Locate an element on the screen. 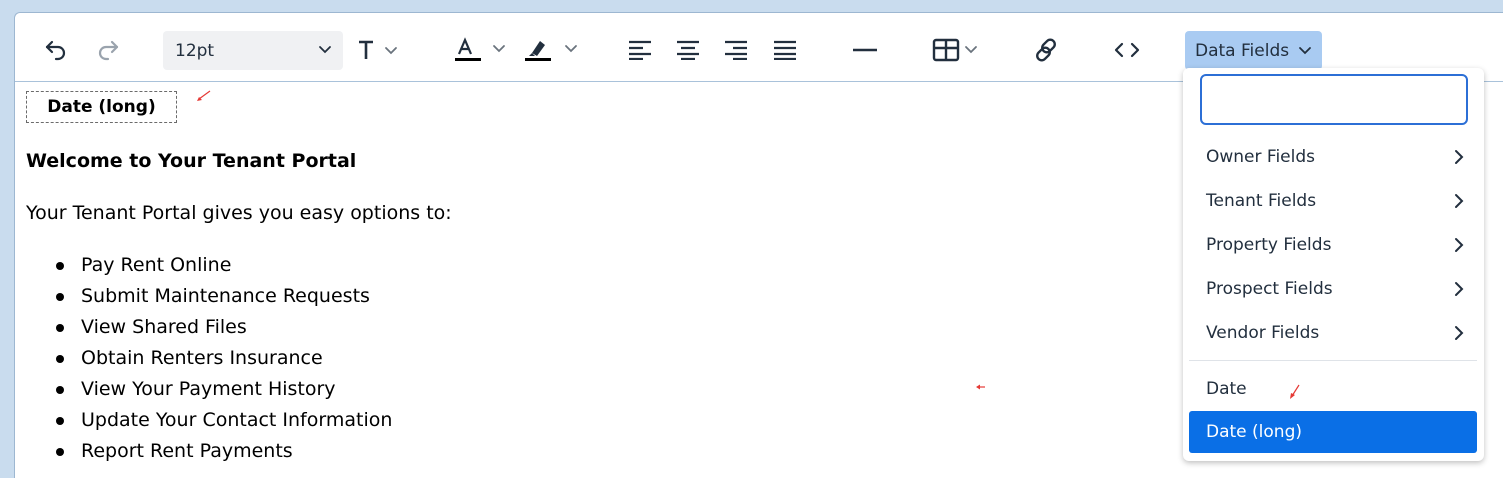 This screenshot has height=478, width=1503. list-item: View Your Payment History is located at coordinates (223, 393).